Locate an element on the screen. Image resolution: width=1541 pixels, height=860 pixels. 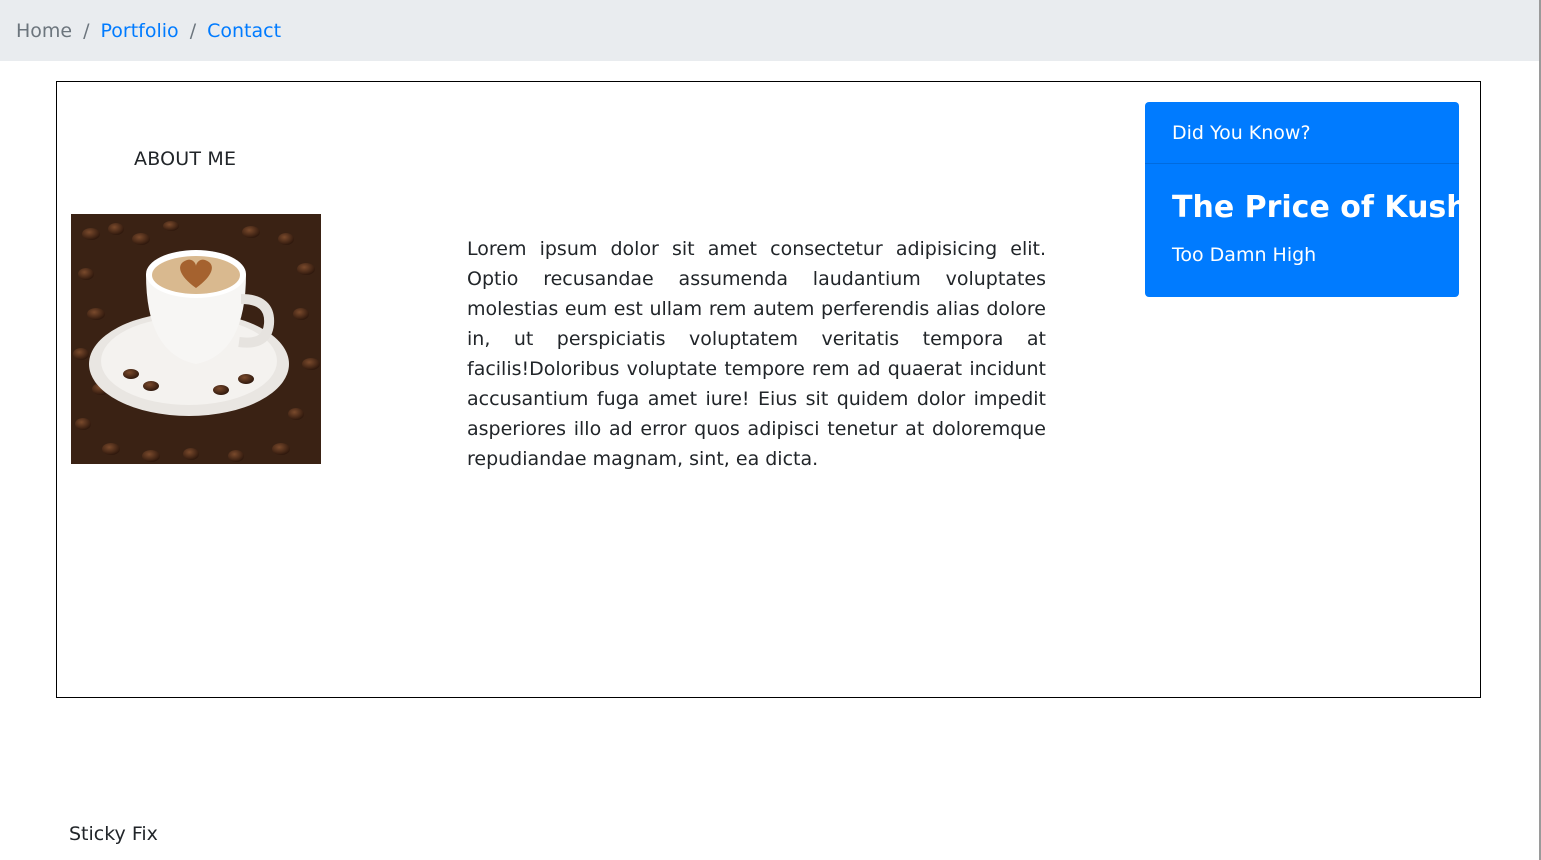
footer-text: Sticky Fix is located at coordinates (113, 834).